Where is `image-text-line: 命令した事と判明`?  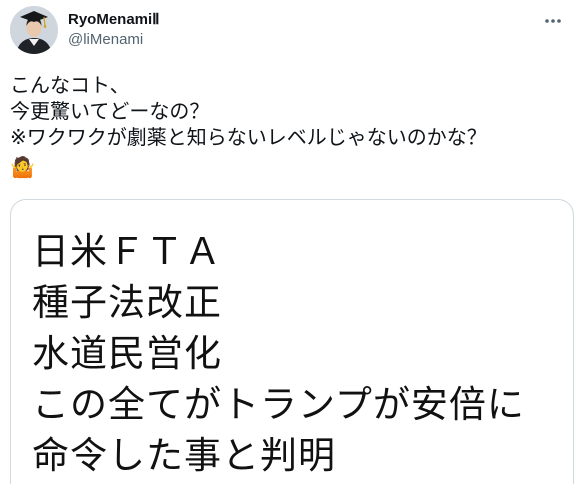 image-text-line: 命令した事と判明 is located at coordinates (184, 455).